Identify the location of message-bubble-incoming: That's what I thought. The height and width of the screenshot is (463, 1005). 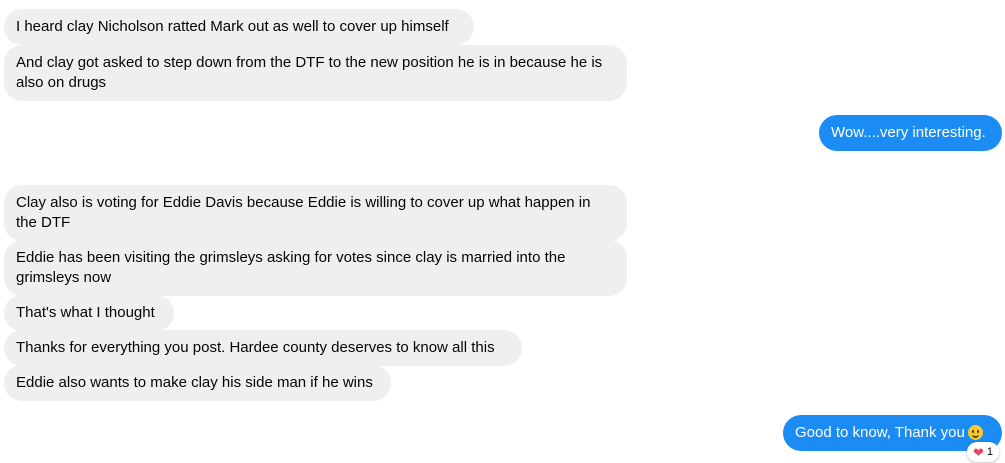
(89, 313).